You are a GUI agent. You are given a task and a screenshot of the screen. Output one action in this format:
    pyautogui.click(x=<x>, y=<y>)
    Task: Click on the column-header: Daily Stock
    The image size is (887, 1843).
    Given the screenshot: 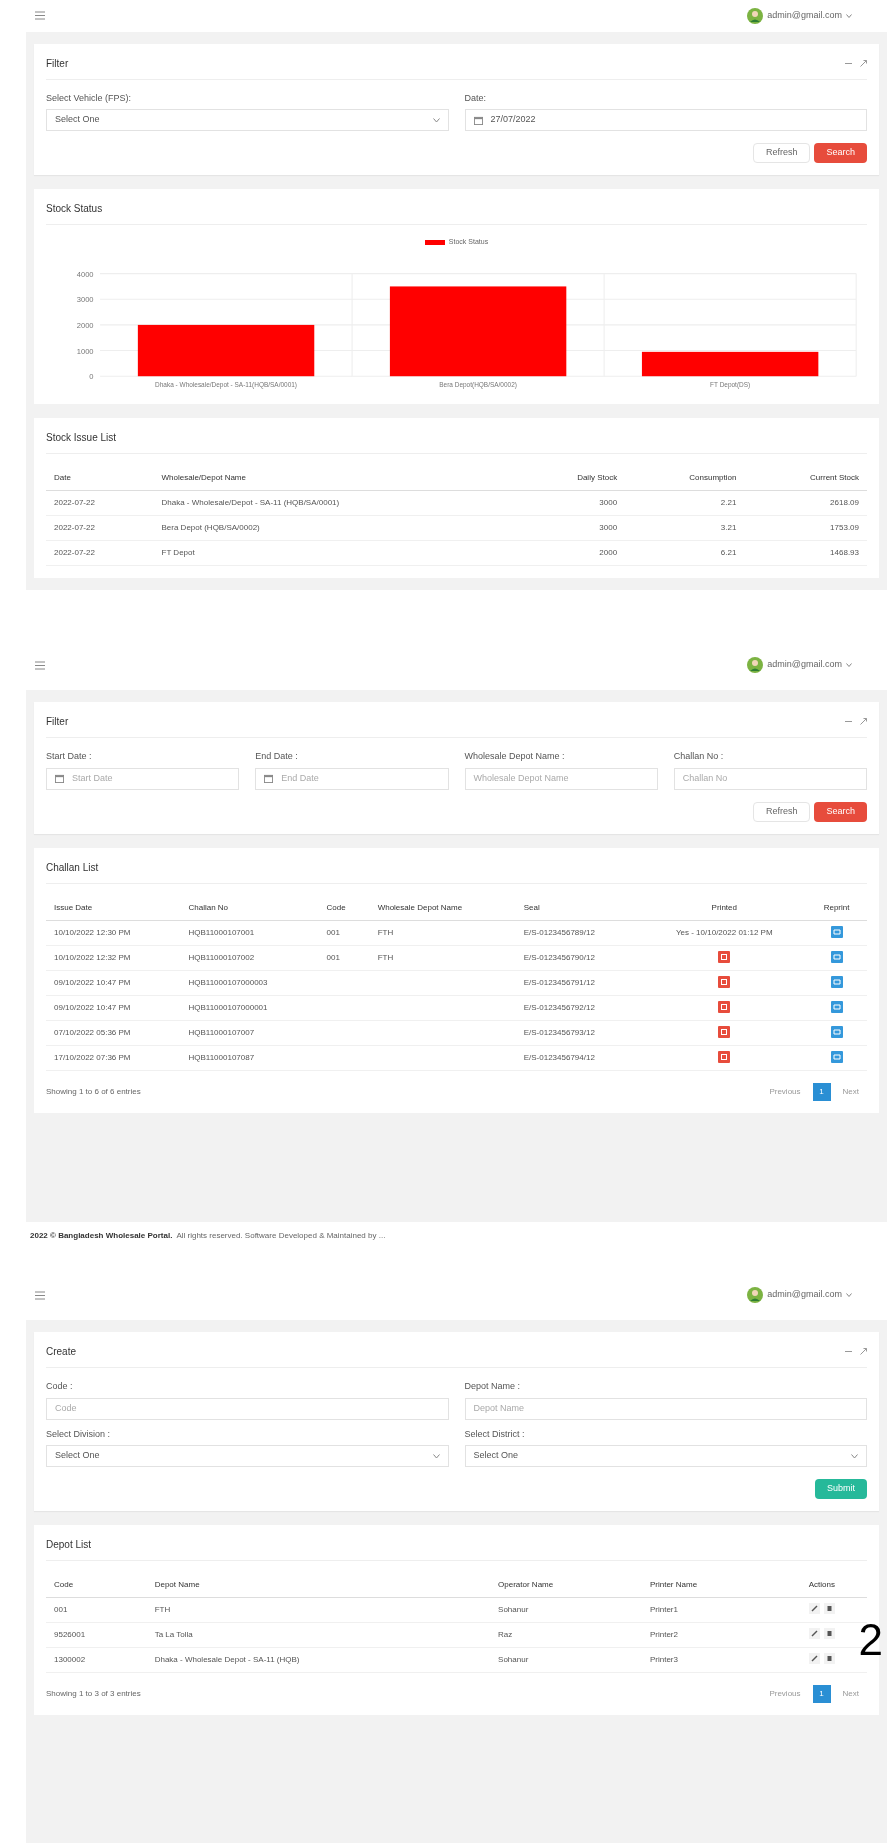 What is the action you would take?
    pyautogui.click(x=597, y=477)
    